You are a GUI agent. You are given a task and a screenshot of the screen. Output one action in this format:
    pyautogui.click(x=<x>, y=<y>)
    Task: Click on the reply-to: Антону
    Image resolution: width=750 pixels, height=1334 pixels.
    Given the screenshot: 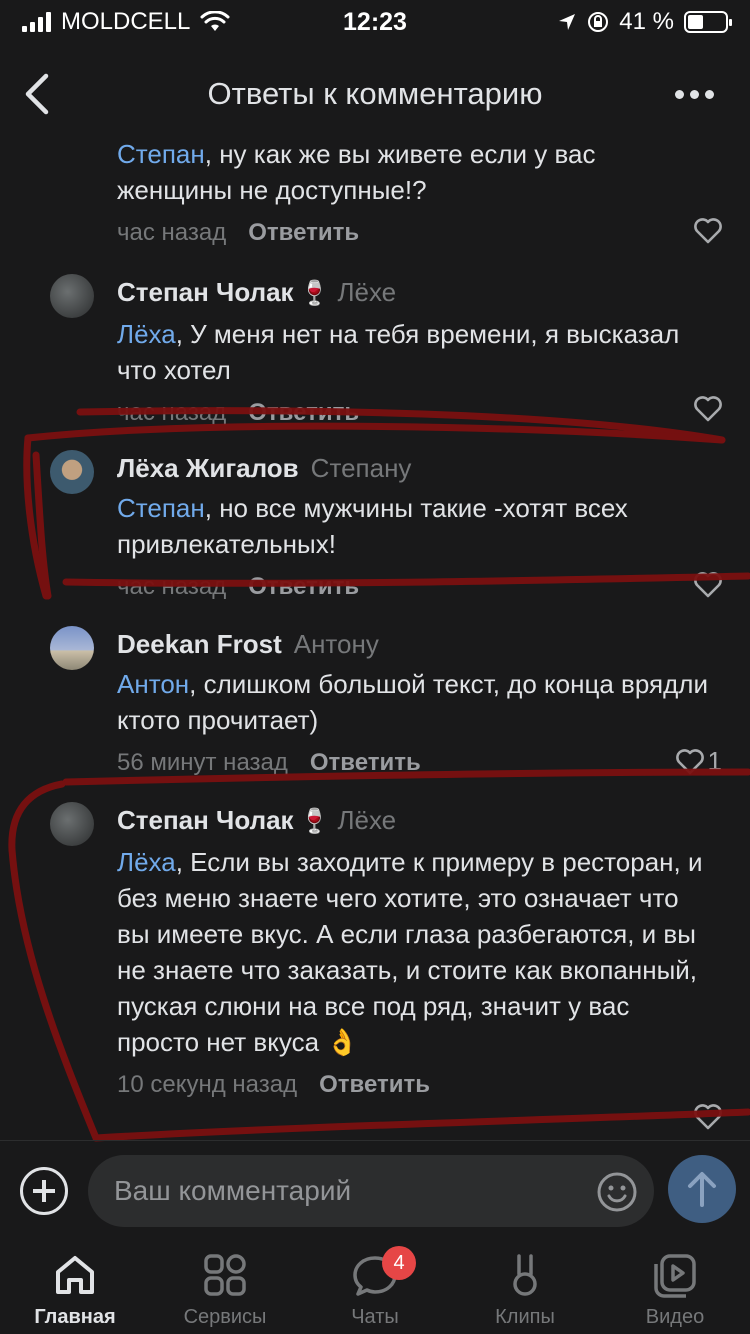 What is the action you would take?
    pyautogui.click(x=336, y=644)
    